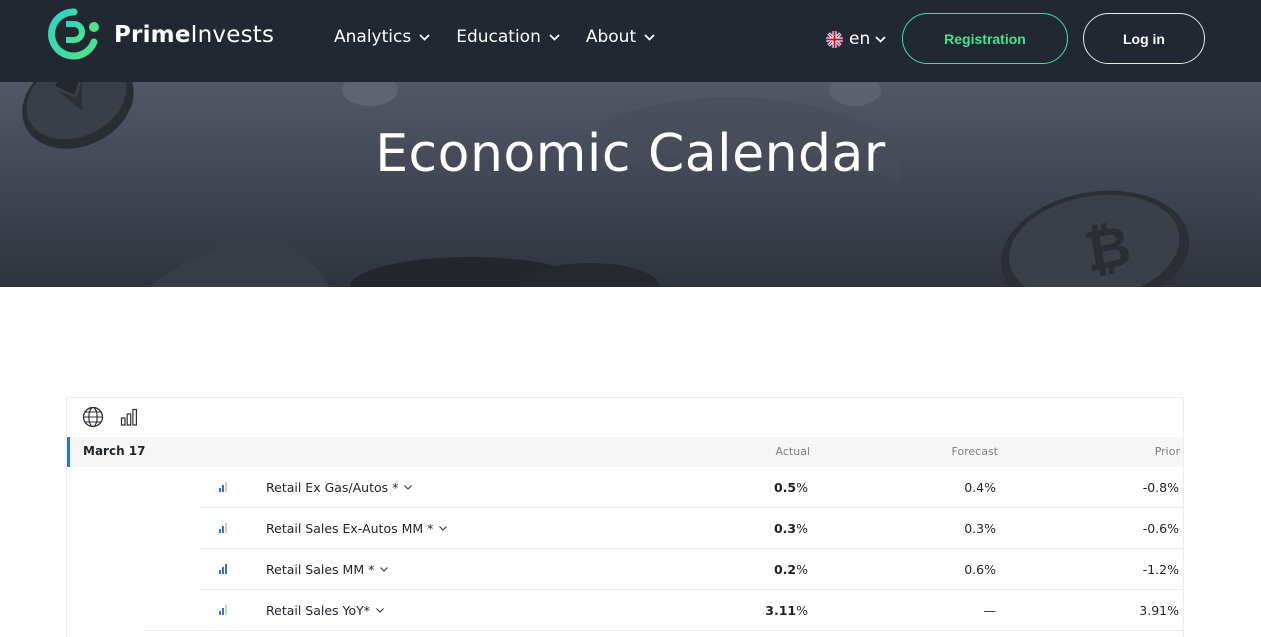 This screenshot has height=637, width=1261. Describe the element at coordinates (73, 34) in the screenshot. I see `prime-invests-logo-icon` at that location.